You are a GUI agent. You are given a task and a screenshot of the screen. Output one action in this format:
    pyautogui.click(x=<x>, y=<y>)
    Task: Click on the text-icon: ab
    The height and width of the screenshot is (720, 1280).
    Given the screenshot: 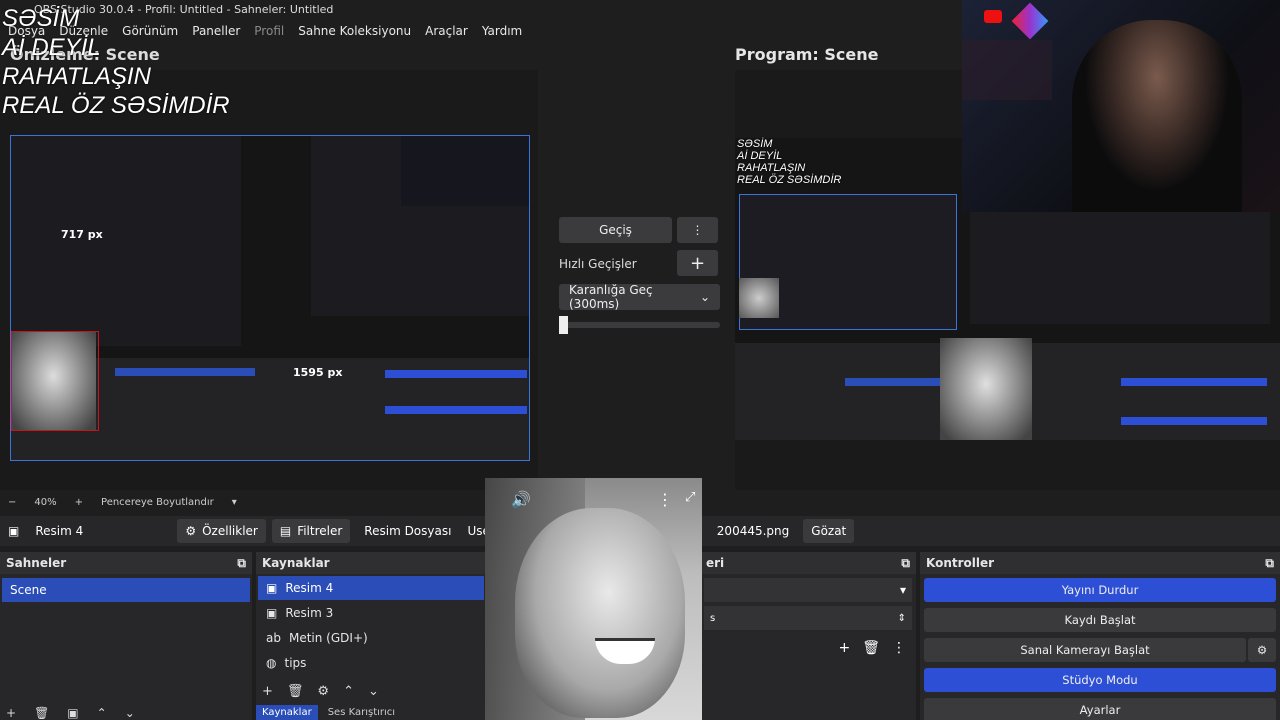 What is the action you would take?
    pyautogui.click(x=273, y=638)
    